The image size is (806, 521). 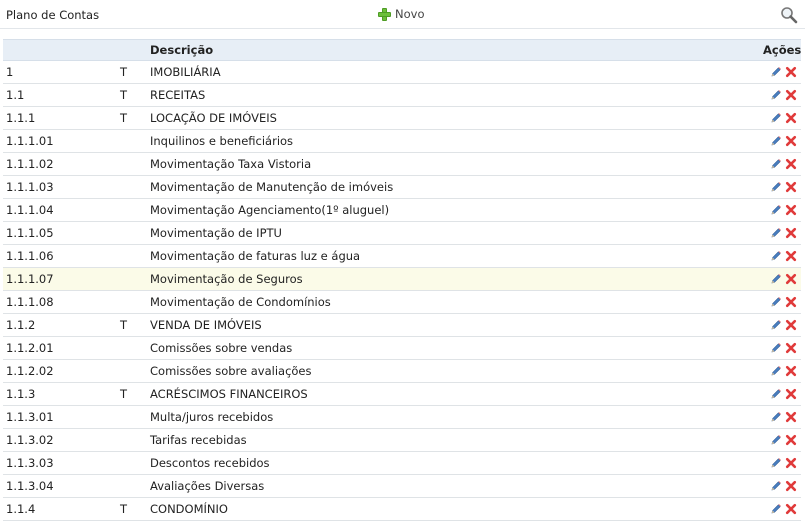 I want to click on account-description: Movimentação de Condomínios, so click(x=455, y=302).